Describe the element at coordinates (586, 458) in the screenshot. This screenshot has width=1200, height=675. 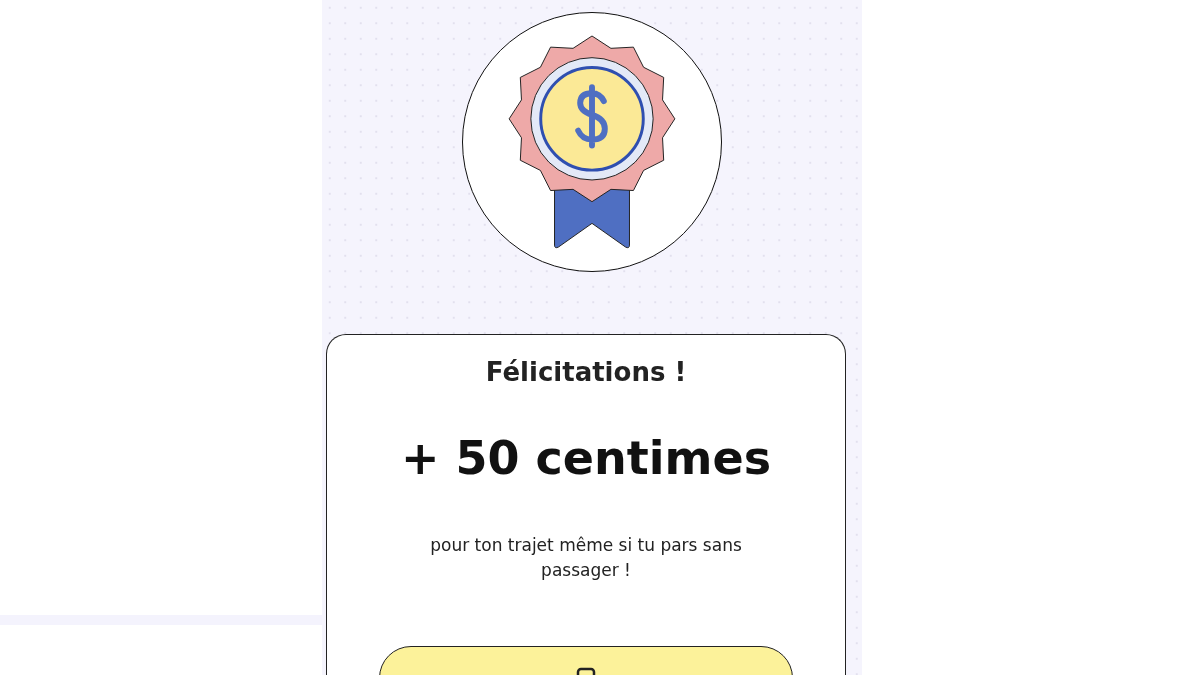
I see `reward-amount: + 50 centimes` at that location.